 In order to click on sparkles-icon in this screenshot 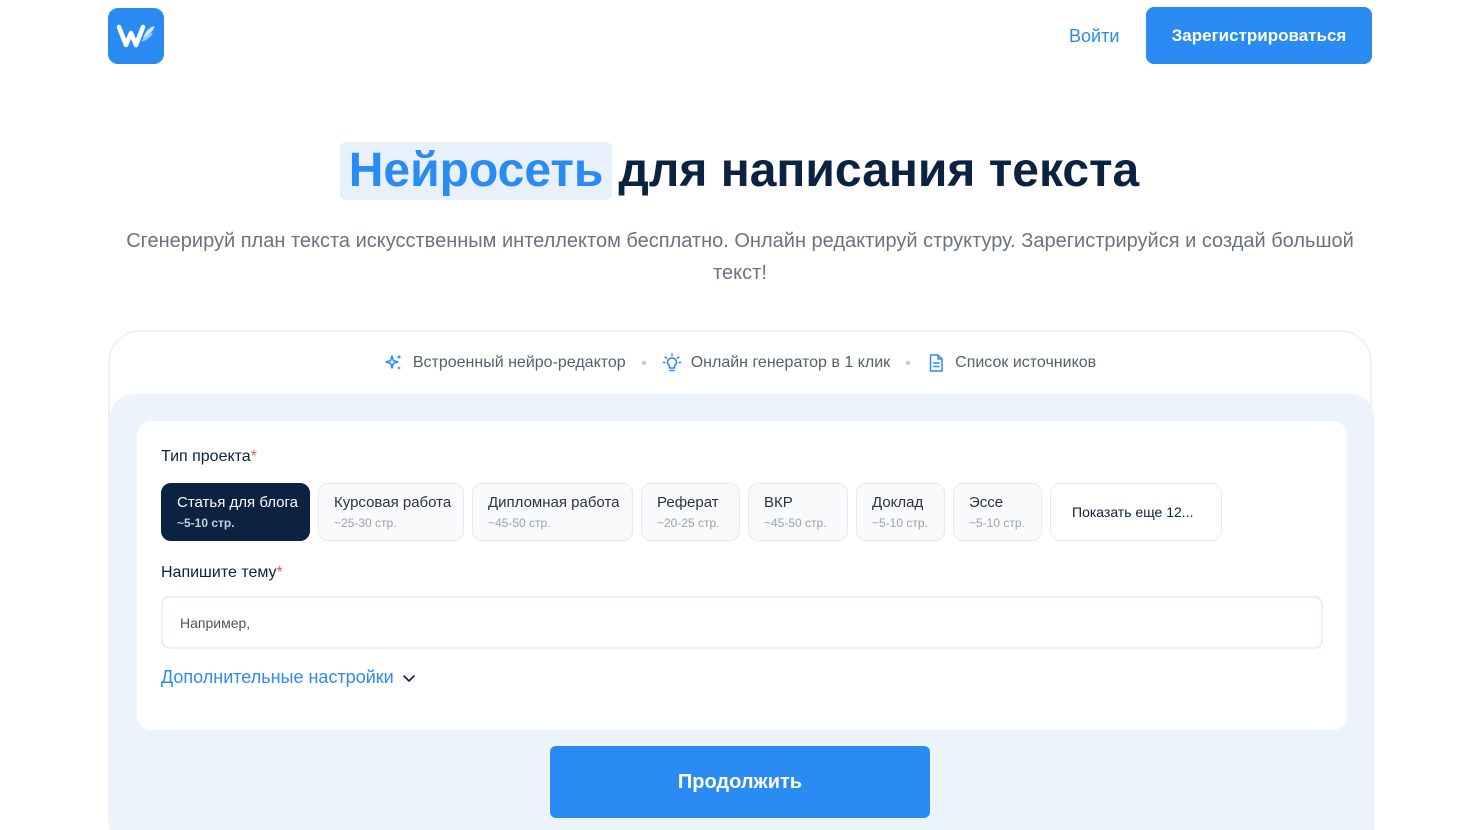, I will do `click(393, 362)`.